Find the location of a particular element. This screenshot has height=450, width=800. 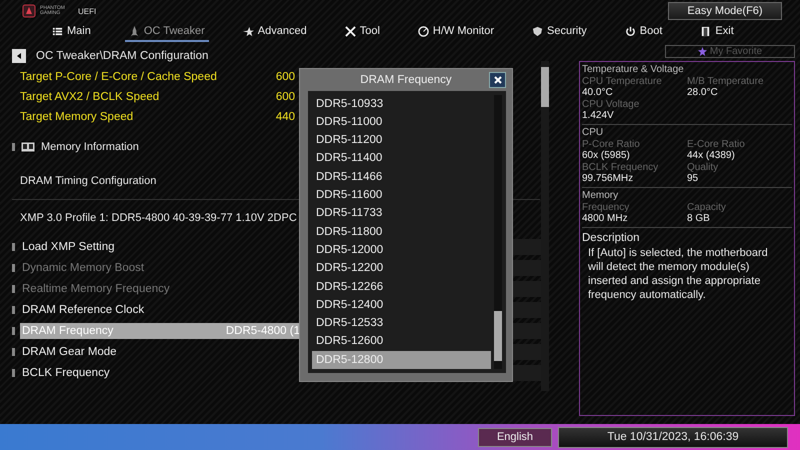

field-label: Capacity is located at coordinates (707, 207).